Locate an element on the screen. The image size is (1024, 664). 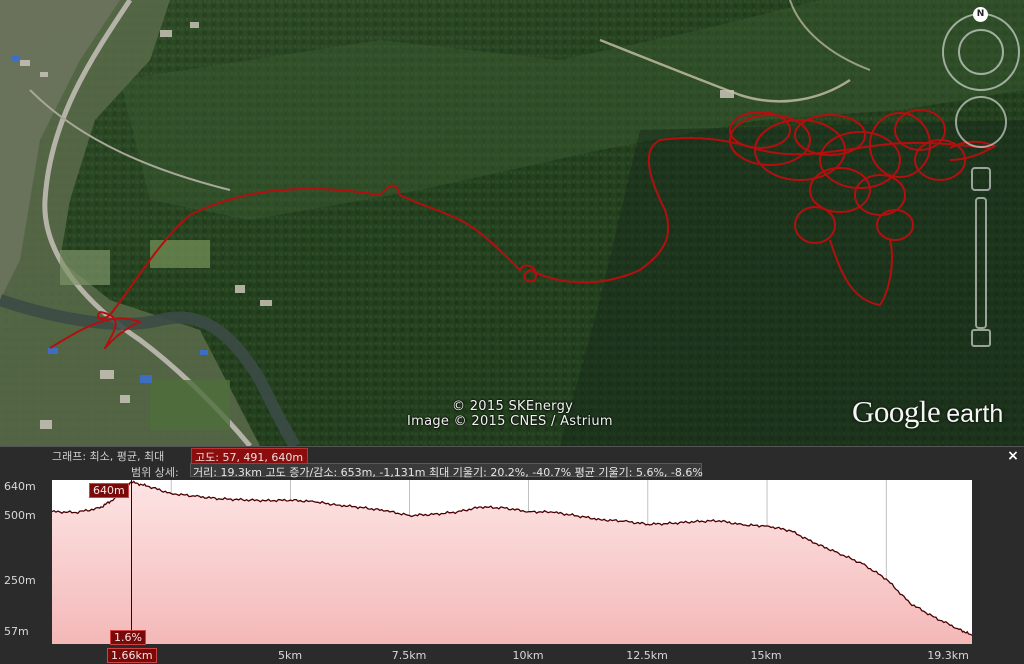
x-tick-label: 19.3km is located at coordinates (948, 655).